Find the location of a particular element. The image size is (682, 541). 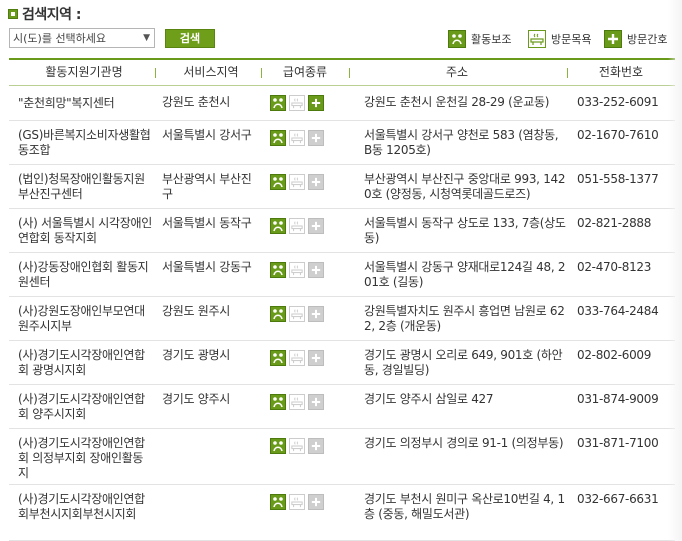

phone-number: 033-764-2484 is located at coordinates (618, 311).